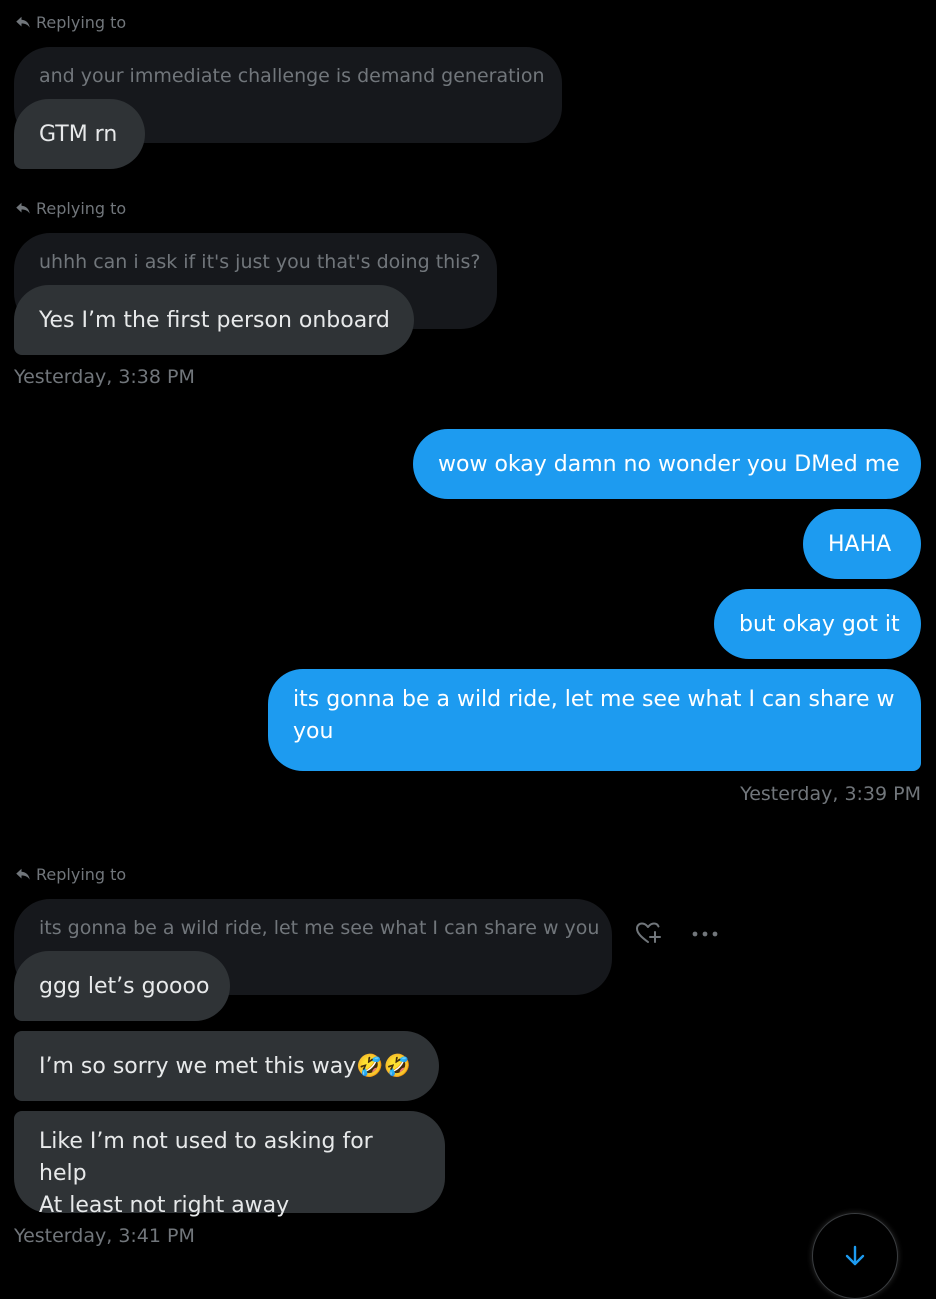  I want to click on received-message: ggg let’s goooo, so click(122, 986).